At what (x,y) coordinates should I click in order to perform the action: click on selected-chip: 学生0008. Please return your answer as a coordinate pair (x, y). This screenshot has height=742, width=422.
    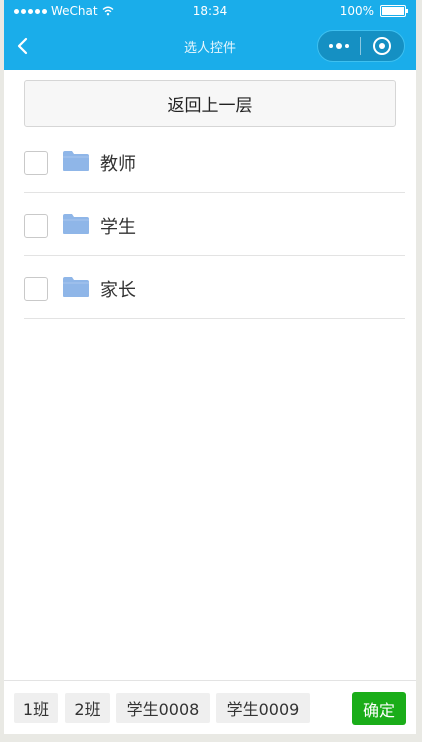
    Looking at the image, I should click on (163, 708).